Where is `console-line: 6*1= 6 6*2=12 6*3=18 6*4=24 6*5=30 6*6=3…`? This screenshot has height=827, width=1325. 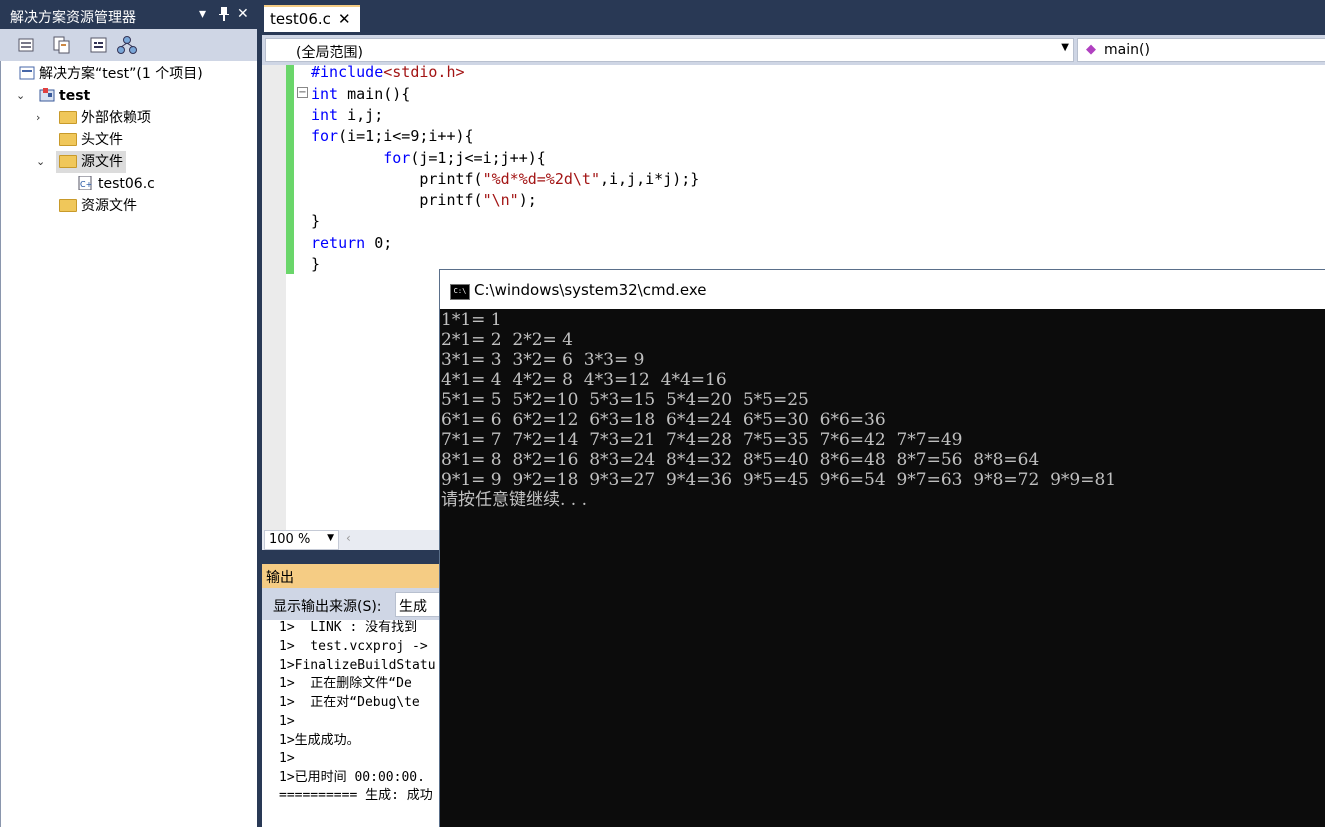
console-line: 6*1= 6 6*2=12 6*3=18 6*4=24 6*5=30 6*6=3… is located at coordinates (663, 420).